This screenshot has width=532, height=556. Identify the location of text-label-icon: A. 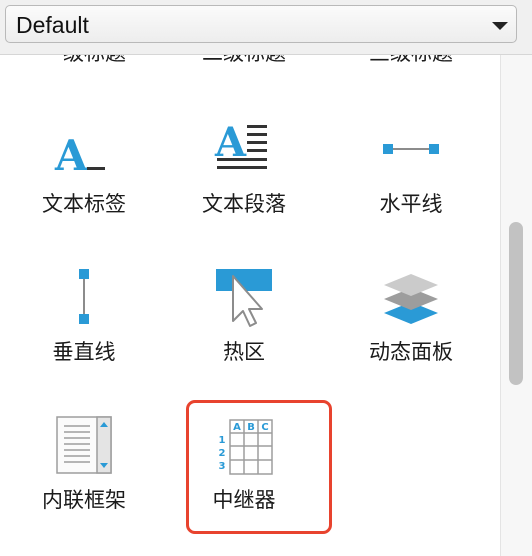
(79, 155).